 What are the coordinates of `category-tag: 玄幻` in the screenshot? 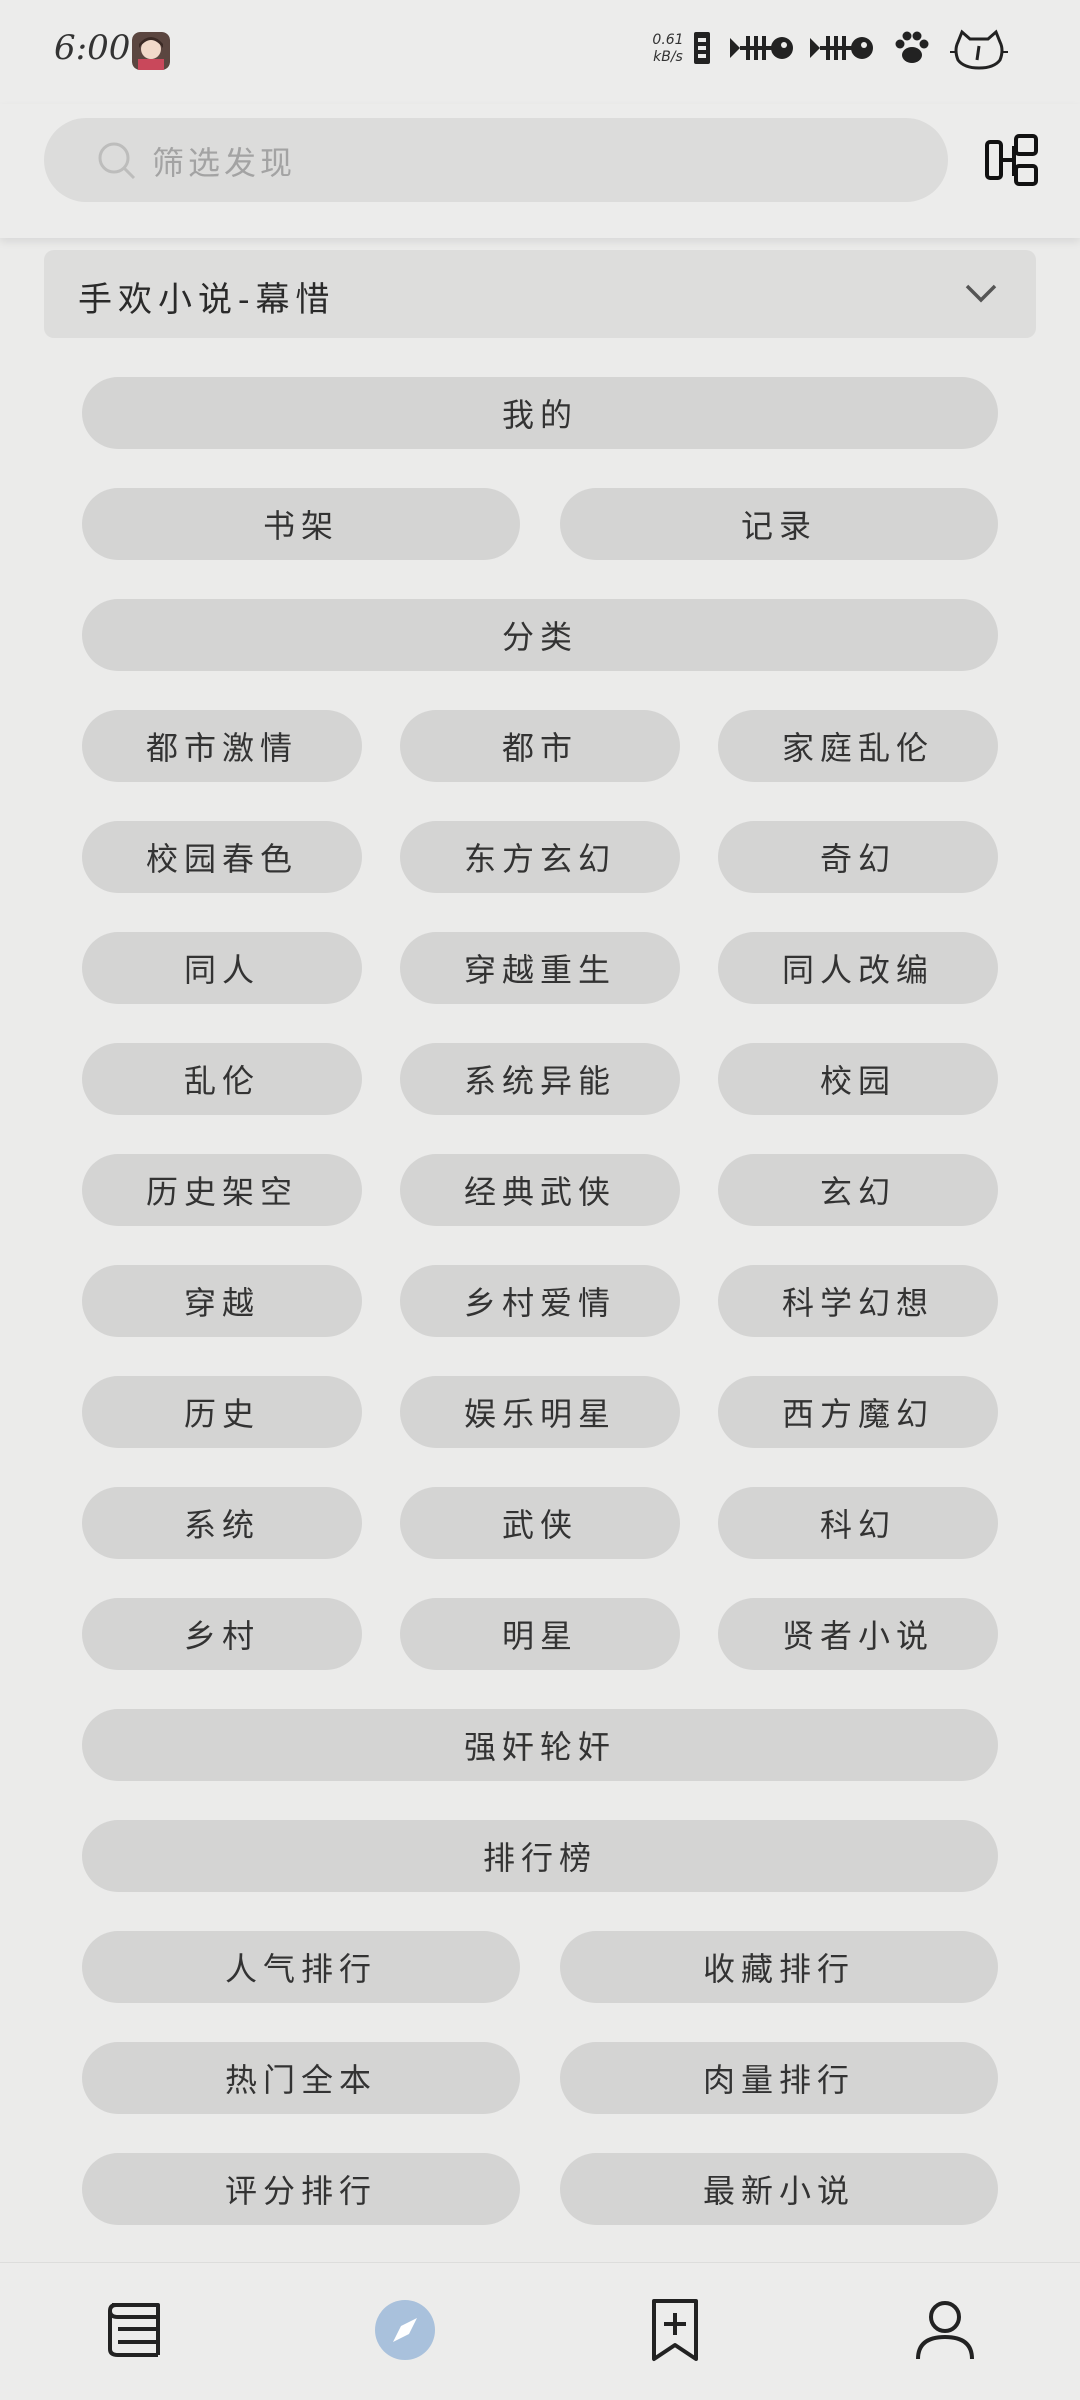 It's located at (858, 1190).